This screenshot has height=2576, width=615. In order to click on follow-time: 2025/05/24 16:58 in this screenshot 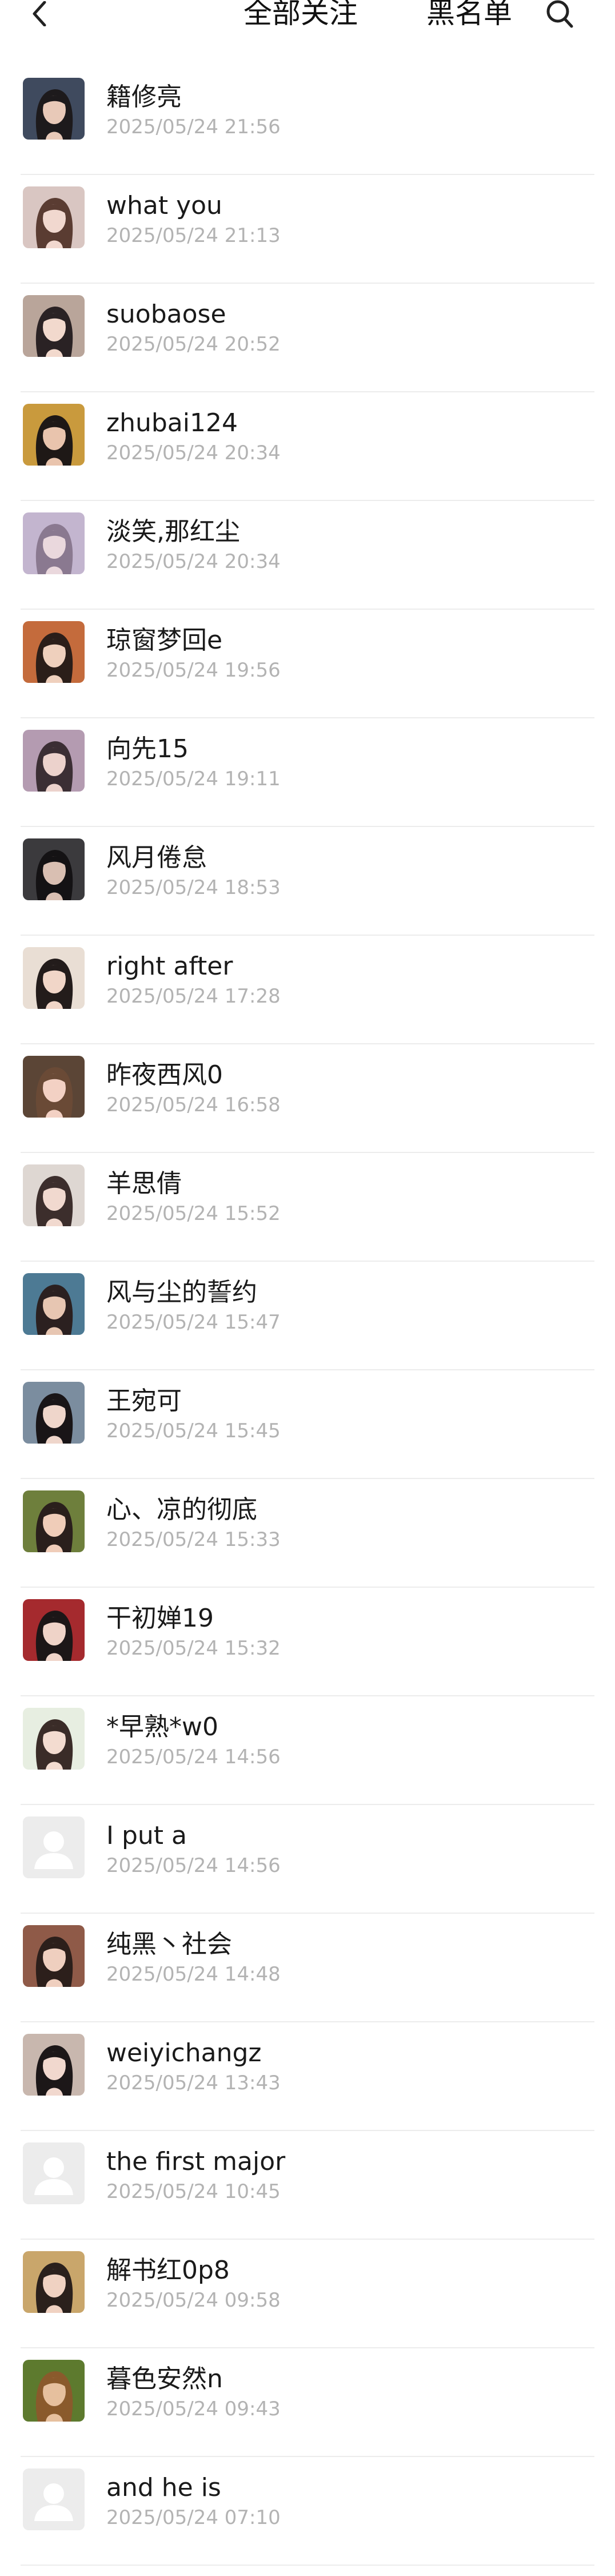, I will do `click(193, 1105)`.